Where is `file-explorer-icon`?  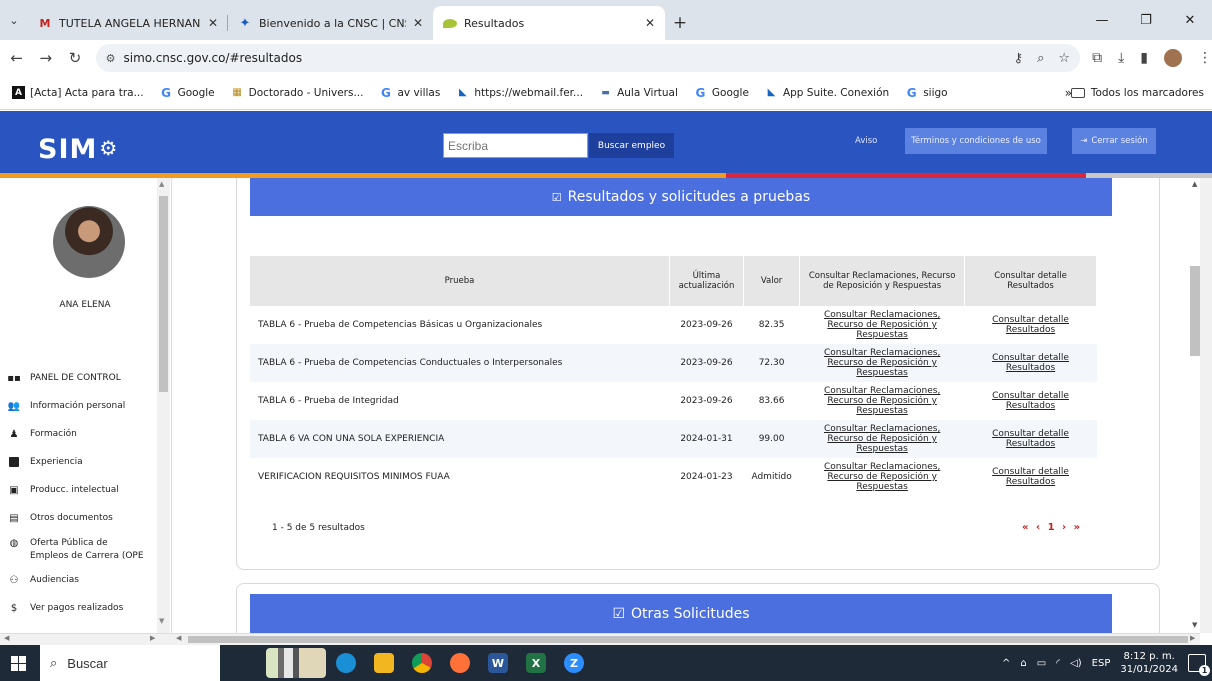
file-explorer-icon is located at coordinates (384, 663).